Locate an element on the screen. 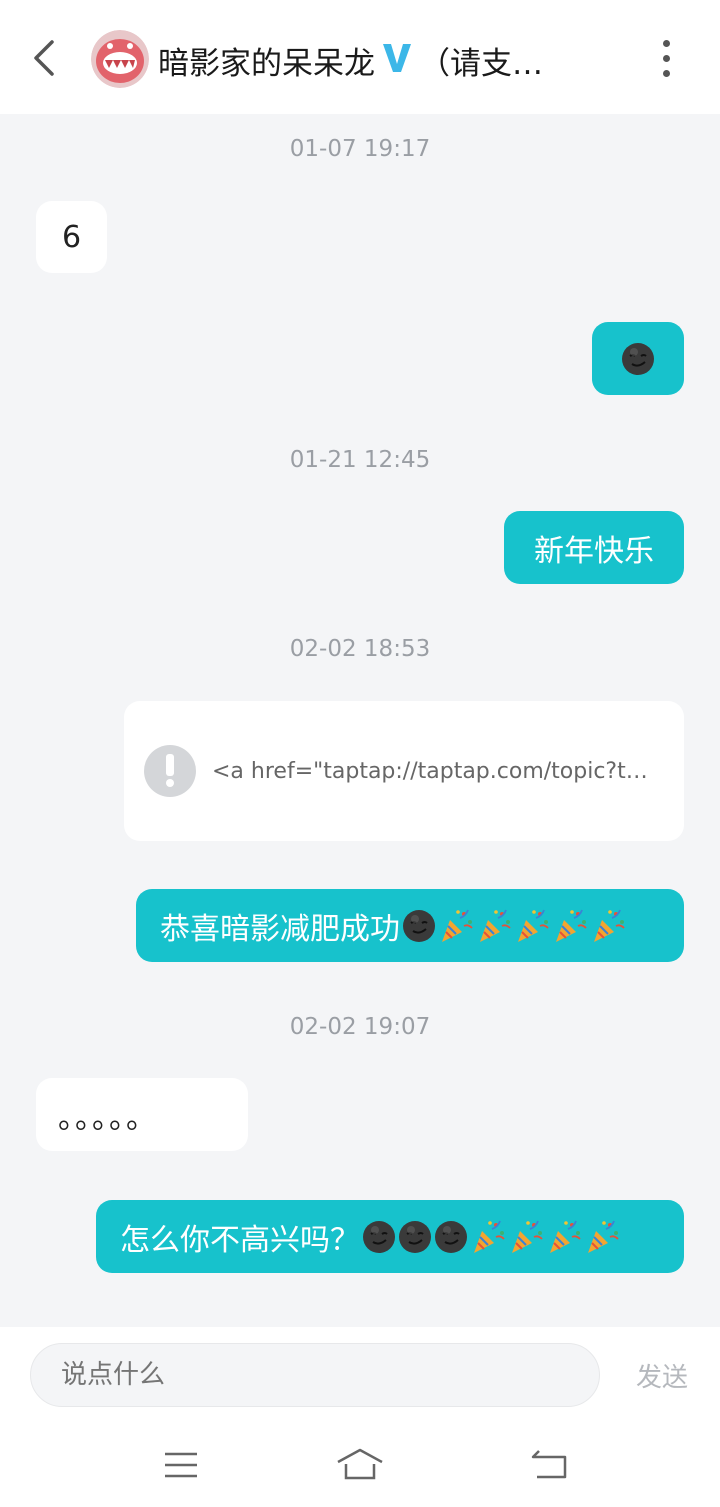 The height and width of the screenshot is (1507, 720). message-text: 。。。。。 is located at coordinates (108, 1118).